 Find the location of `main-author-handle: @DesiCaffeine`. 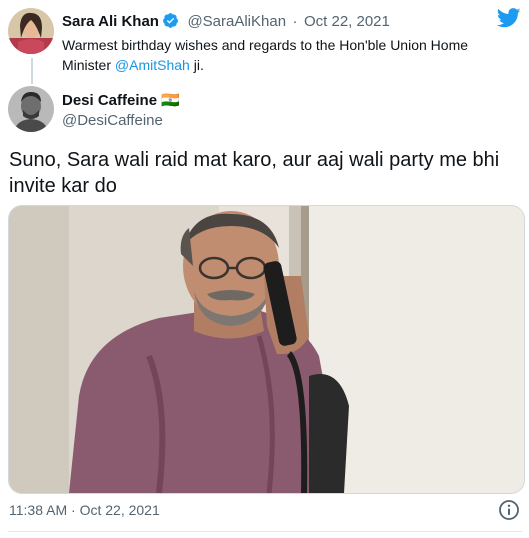

main-author-handle: @DesiCaffeine is located at coordinates (112, 120).